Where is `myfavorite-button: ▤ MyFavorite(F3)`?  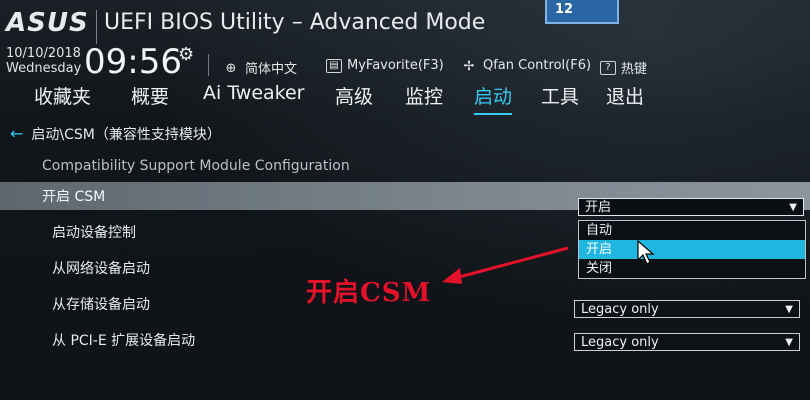
myfavorite-button: ▤ MyFavorite(F3) is located at coordinates (385, 65).